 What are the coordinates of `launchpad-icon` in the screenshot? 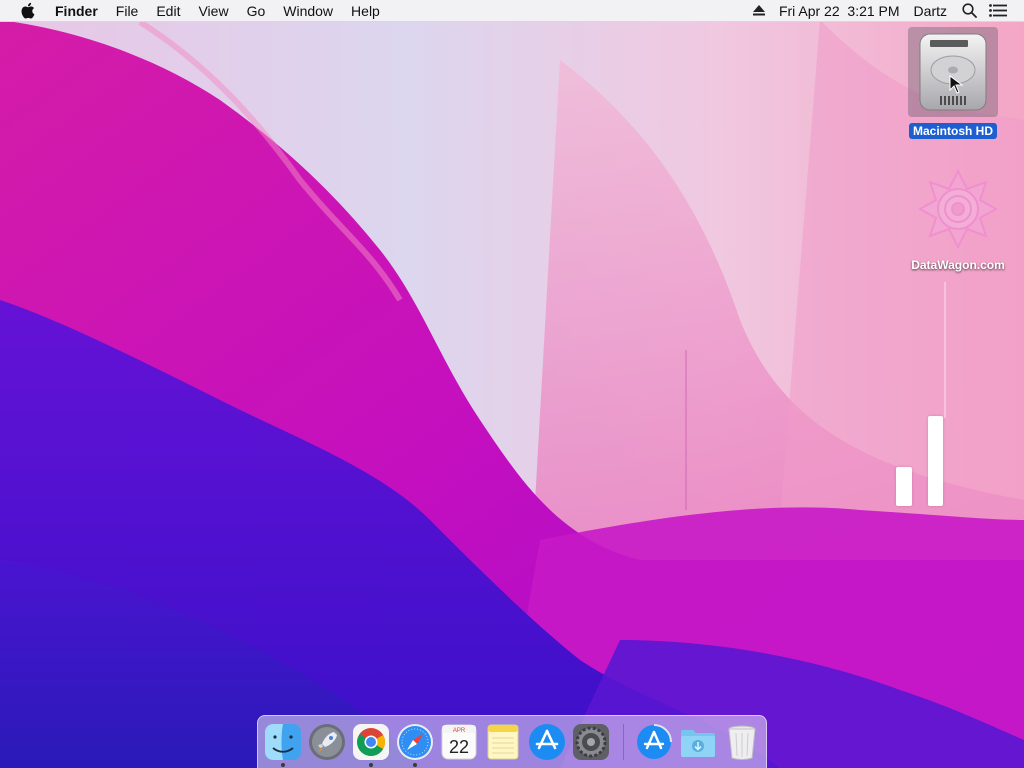 It's located at (327, 742).